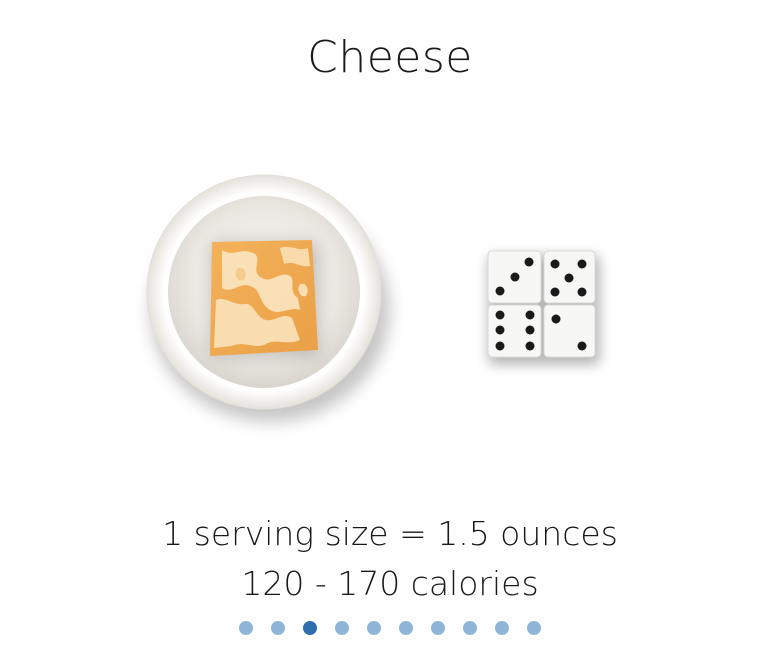 The image size is (780, 655). I want to click on serving-size-text: 1 serving size = 1.5 ounces, so click(390, 533).